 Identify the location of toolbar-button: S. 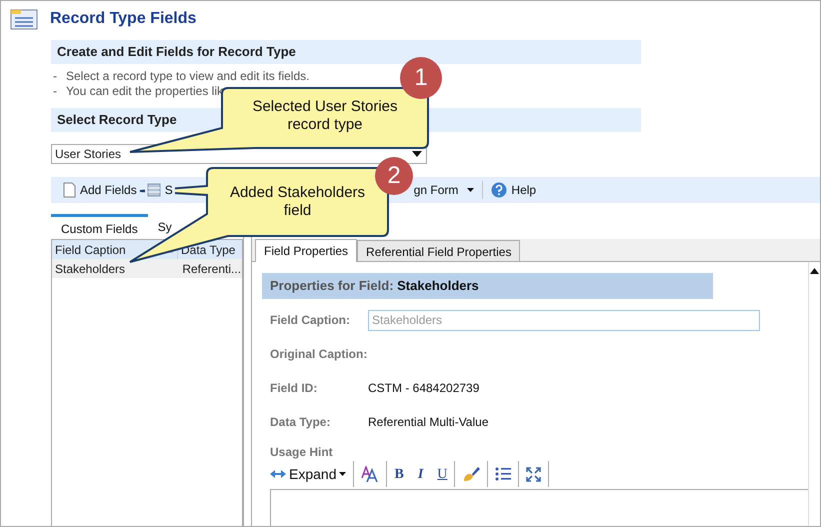
(159, 190).